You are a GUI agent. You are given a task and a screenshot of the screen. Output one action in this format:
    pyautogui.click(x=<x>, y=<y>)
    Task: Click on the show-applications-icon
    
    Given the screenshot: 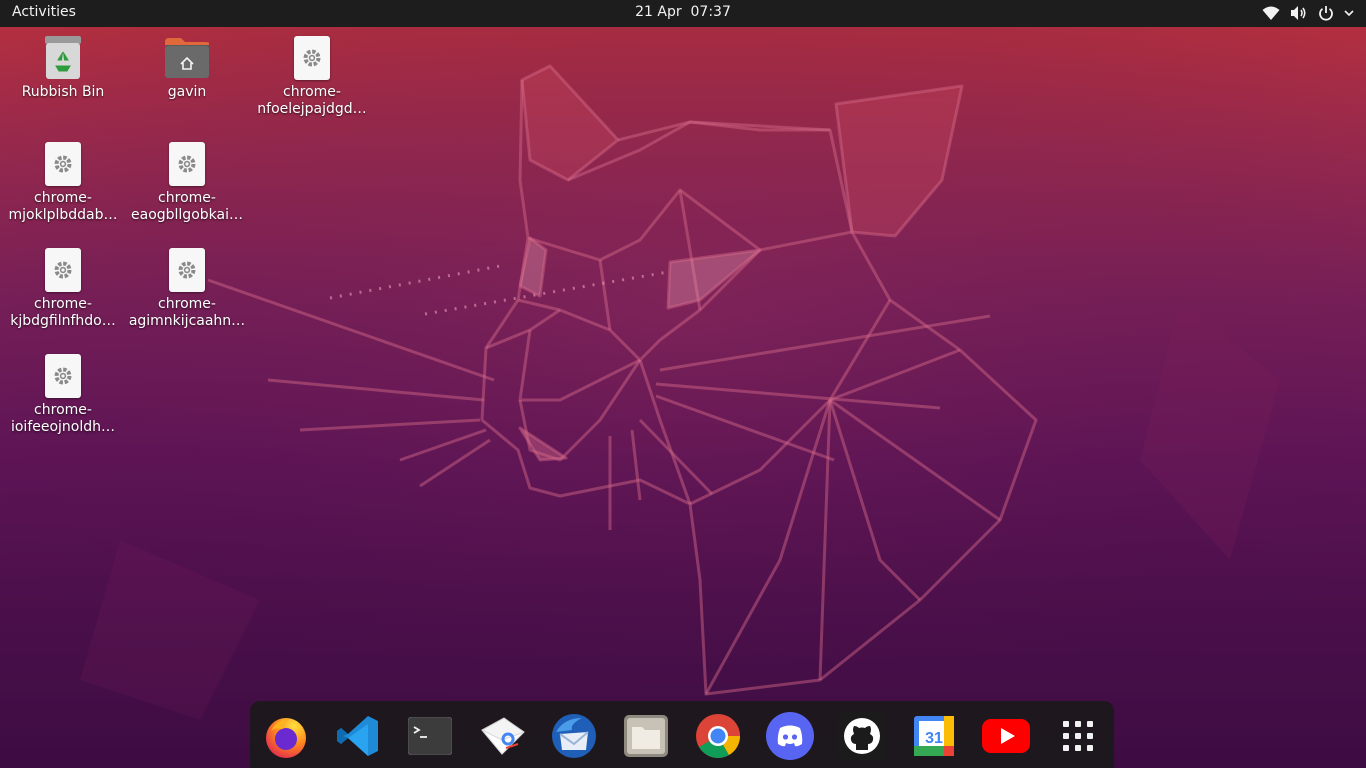 What is the action you would take?
    pyautogui.click(x=1078, y=736)
    